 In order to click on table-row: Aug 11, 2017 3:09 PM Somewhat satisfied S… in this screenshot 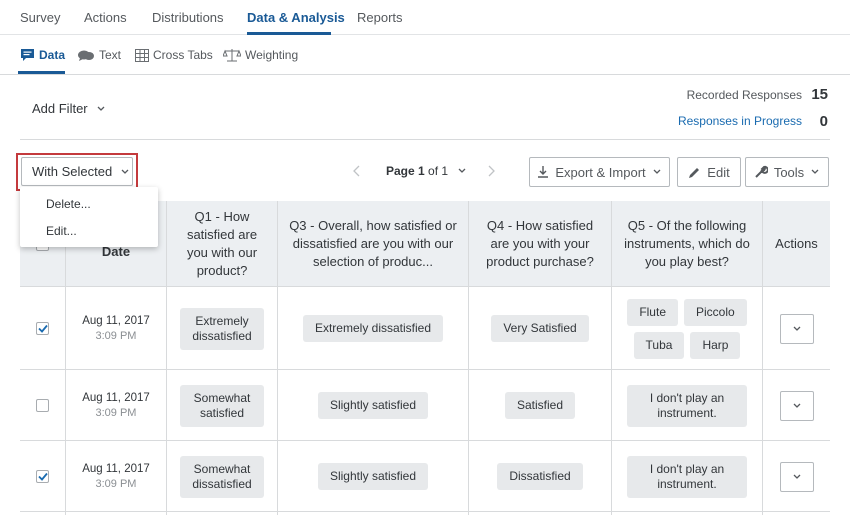, I will do `click(425, 405)`.